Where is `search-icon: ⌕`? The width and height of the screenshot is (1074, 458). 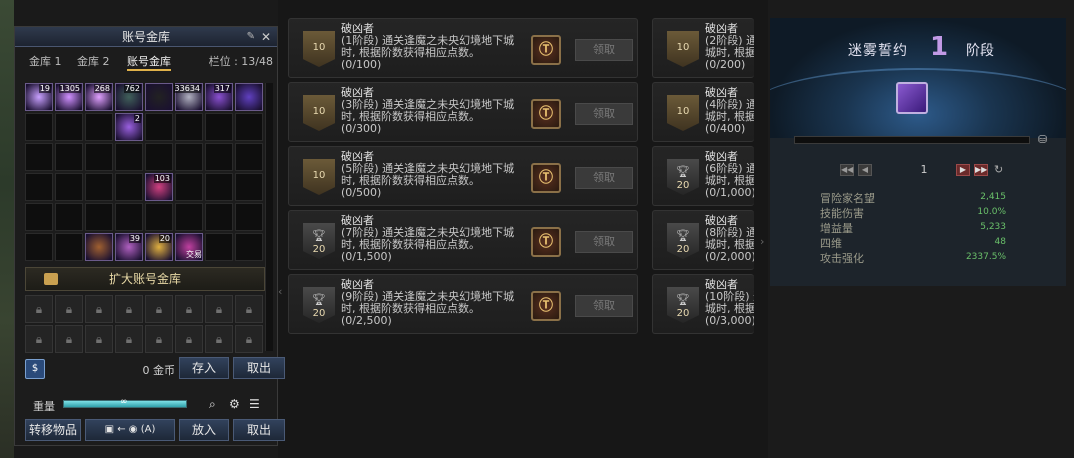 search-icon: ⌕ is located at coordinates (212, 404).